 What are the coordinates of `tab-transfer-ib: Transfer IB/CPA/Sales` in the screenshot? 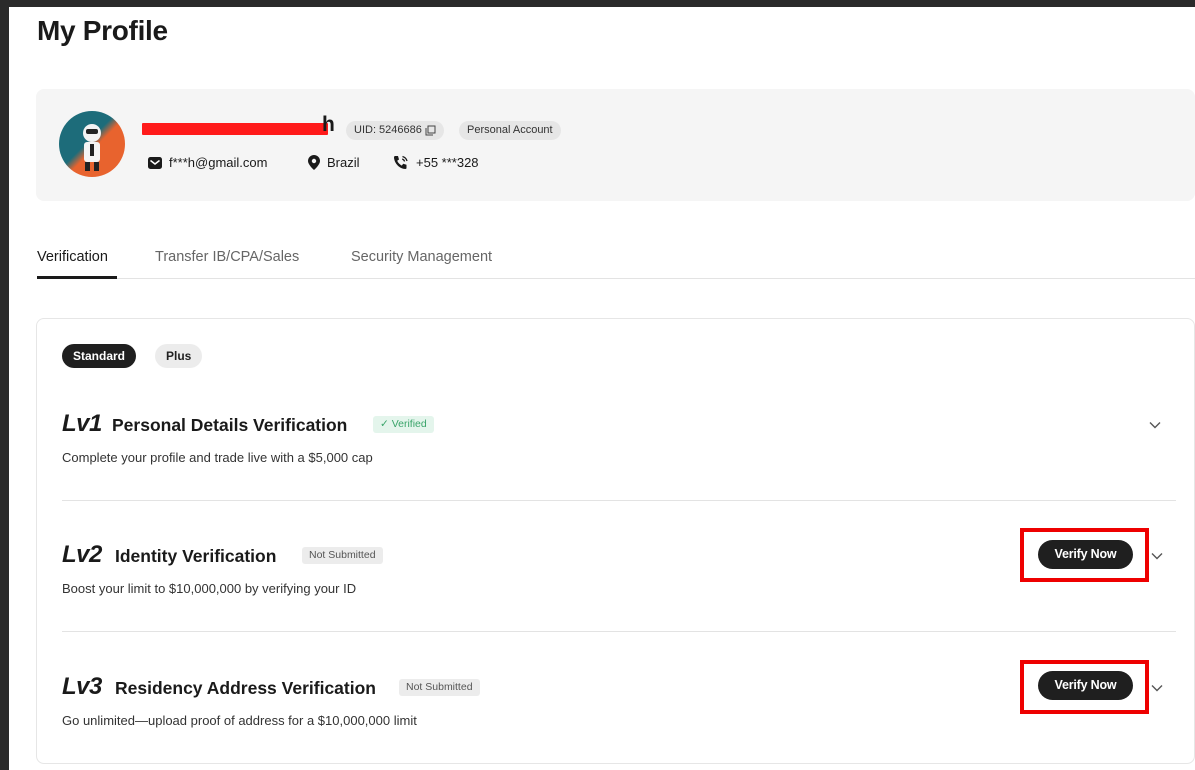 It's located at (227, 257).